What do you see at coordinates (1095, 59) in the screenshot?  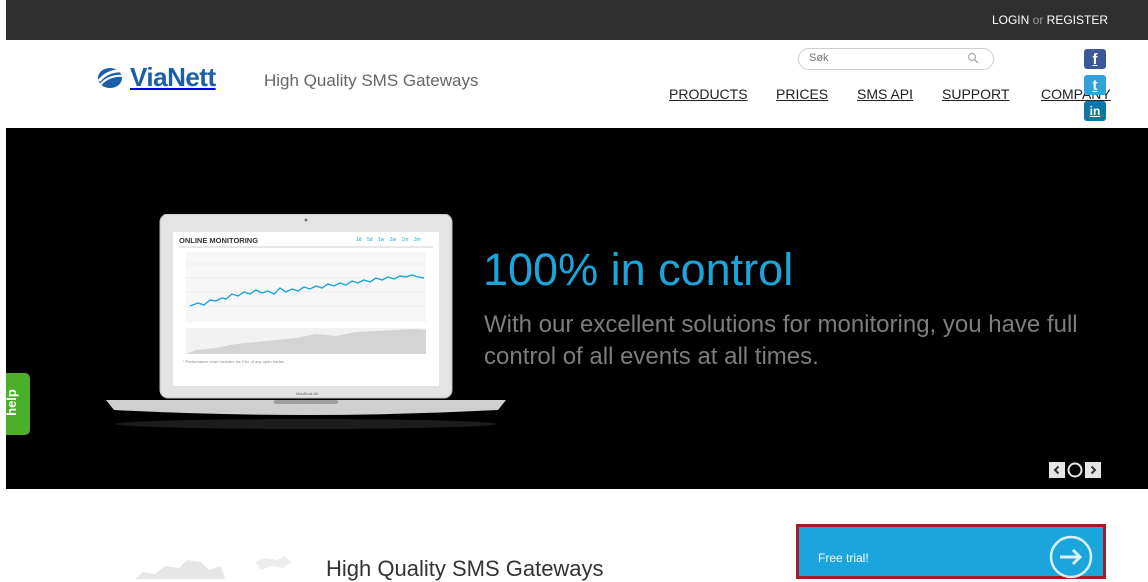 I see `facebook-icon: f` at bounding box center [1095, 59].